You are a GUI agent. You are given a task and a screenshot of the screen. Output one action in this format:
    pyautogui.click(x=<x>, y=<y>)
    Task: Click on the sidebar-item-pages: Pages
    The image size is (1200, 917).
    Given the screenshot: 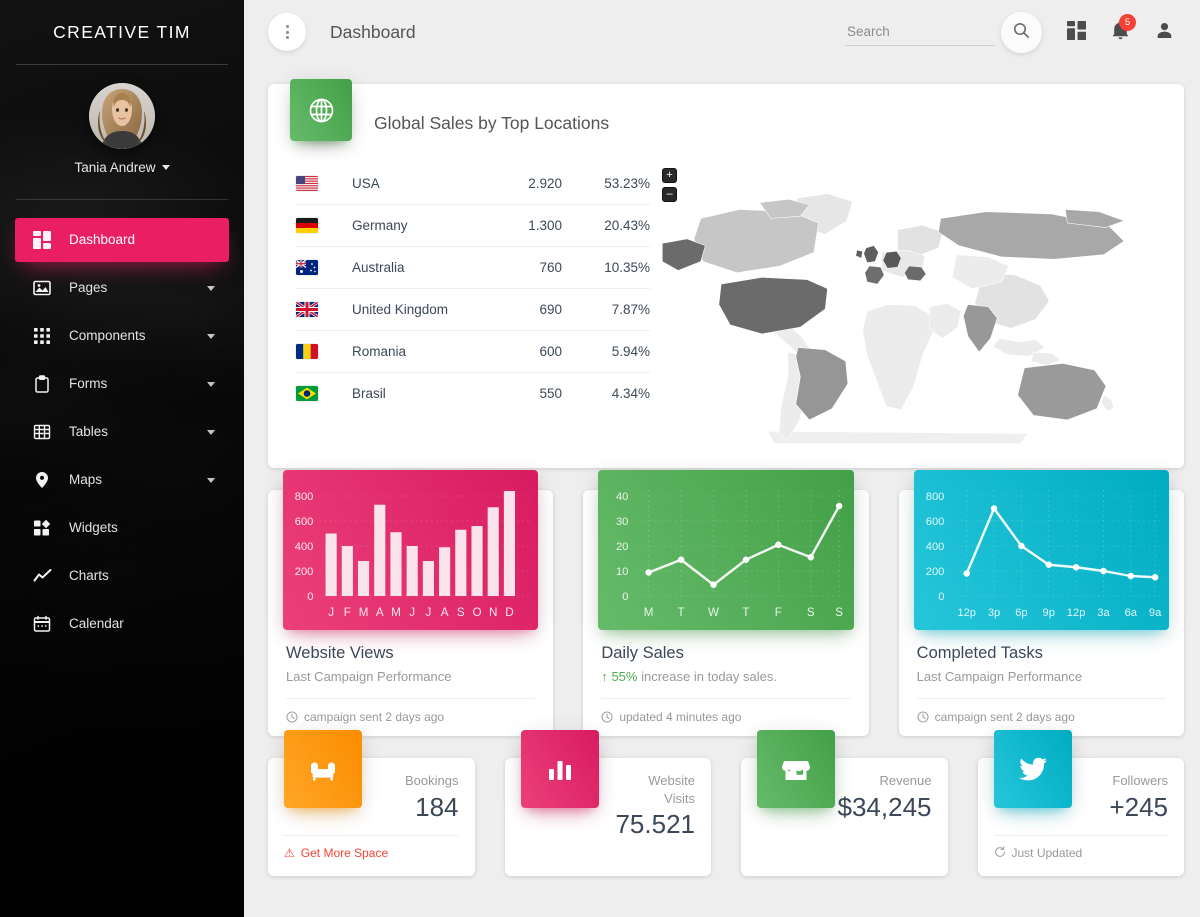 What is the action you would take?
    pyautogui.click(x=122, y=288)
    